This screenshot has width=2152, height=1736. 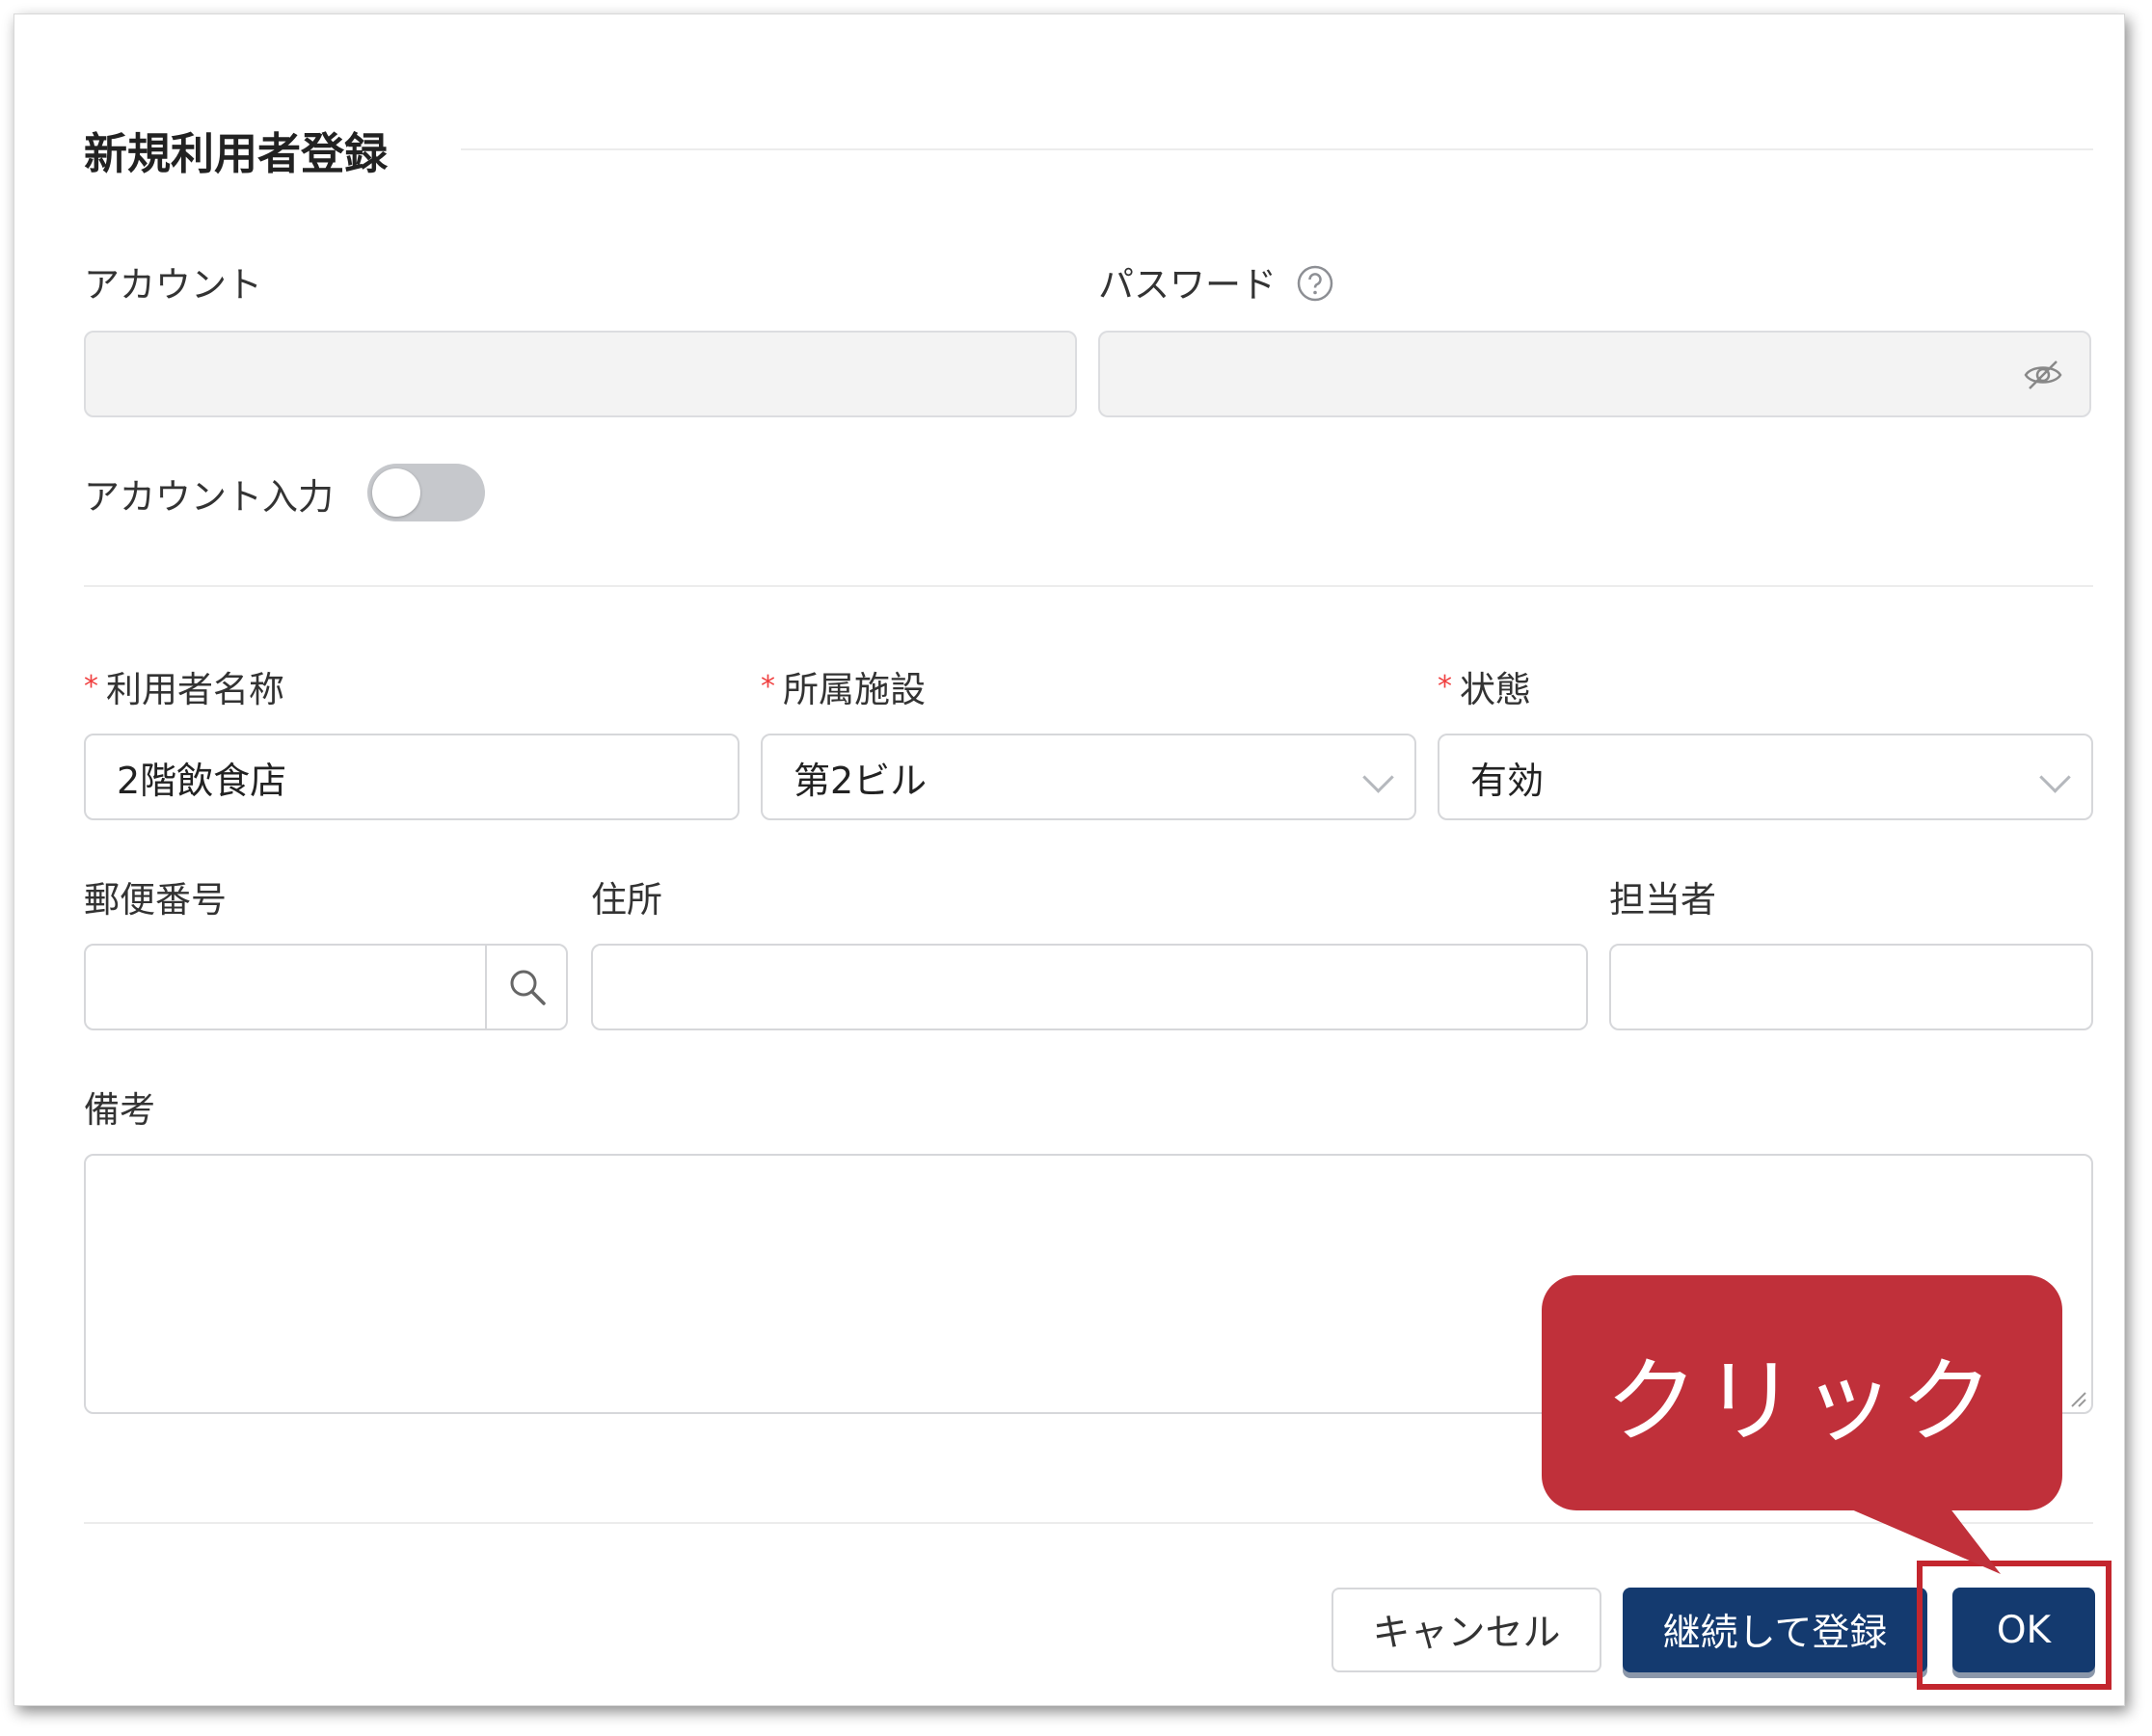 What do you see at coordinates (173, 285) in the screenshot?
I see `account-label: アカウント` at bounding box center [173, 285].